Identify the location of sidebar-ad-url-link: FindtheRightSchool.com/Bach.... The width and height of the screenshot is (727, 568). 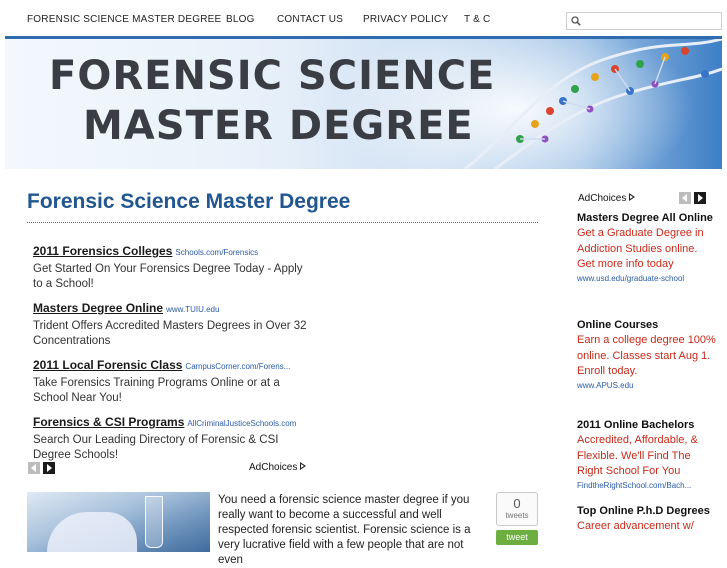
(647, 485).